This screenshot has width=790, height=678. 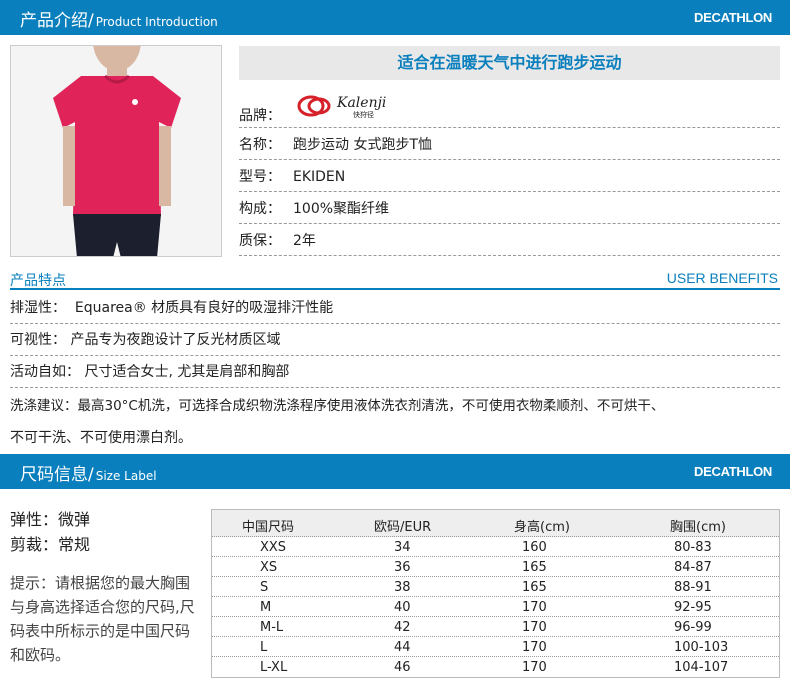 I want to click on table-row: L-XL 46 170 104-107, so click(x=494, y=667).